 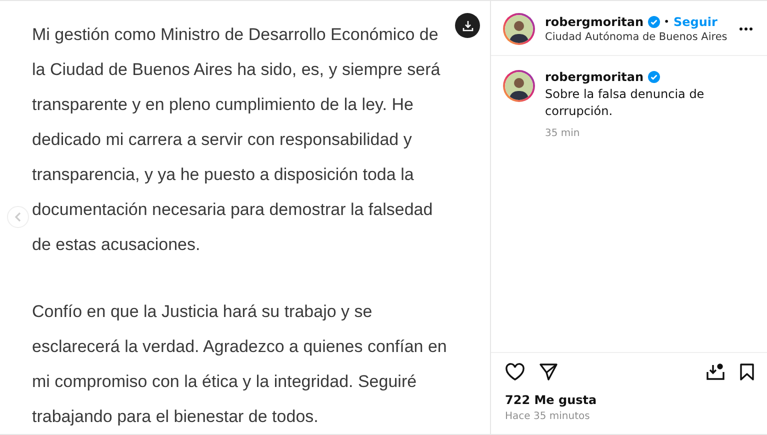 I want to click on location-link: Ciudad Autónoma de Buenos Aires, so click(x=637, y=37).